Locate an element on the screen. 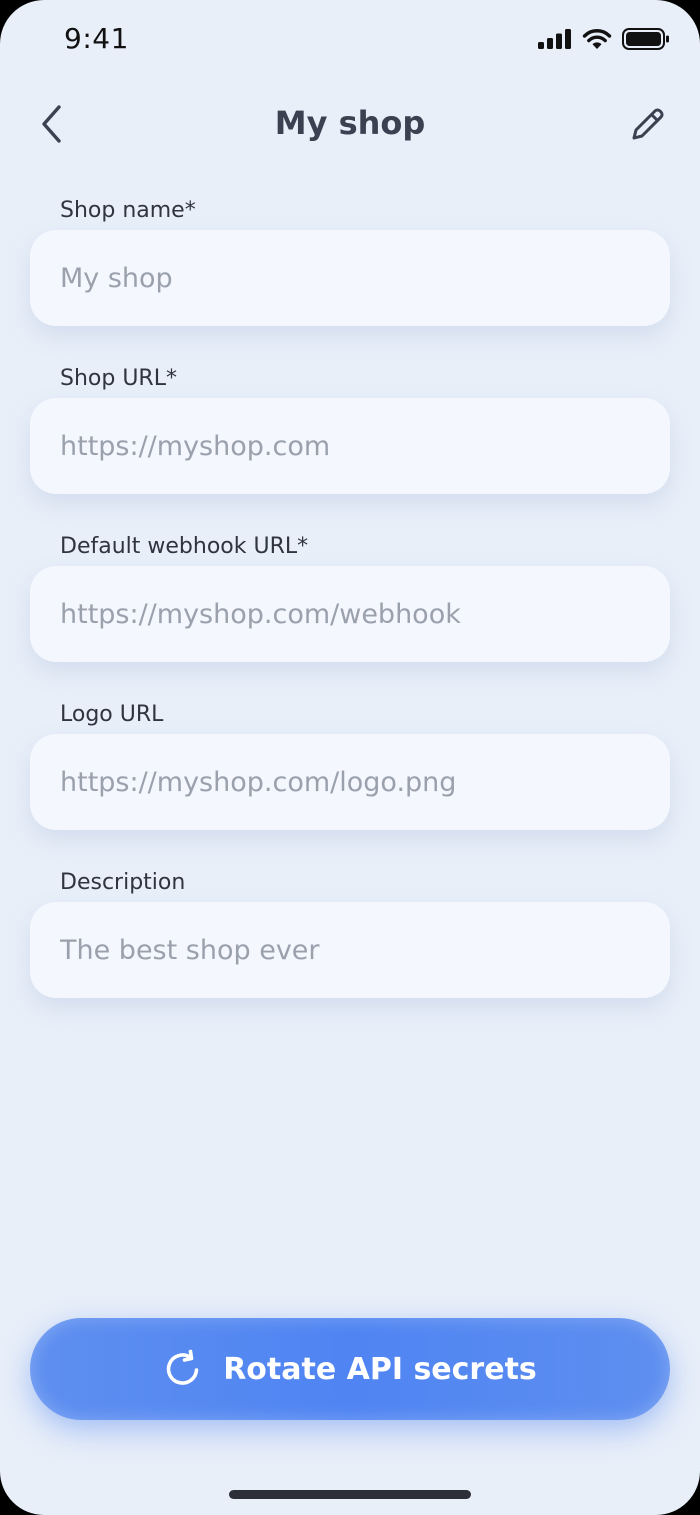 The height and width of the screenshot is (1515, 700). home-indicator is located at coordinates (350, 1494).